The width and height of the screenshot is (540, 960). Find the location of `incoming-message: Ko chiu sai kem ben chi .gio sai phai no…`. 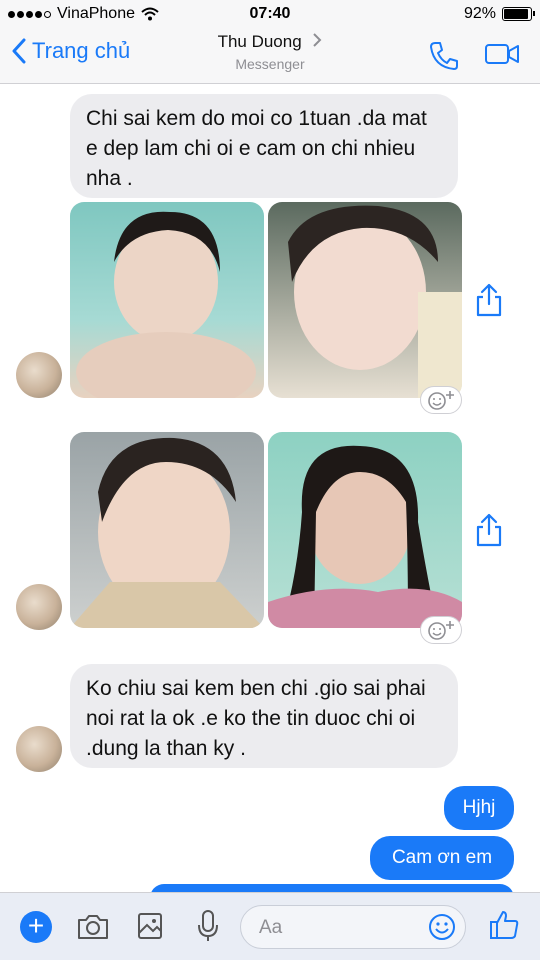

incoming-message: Ko chiu sai kem ben chi .gio sai phai no… is located at coordinates (264, 716).